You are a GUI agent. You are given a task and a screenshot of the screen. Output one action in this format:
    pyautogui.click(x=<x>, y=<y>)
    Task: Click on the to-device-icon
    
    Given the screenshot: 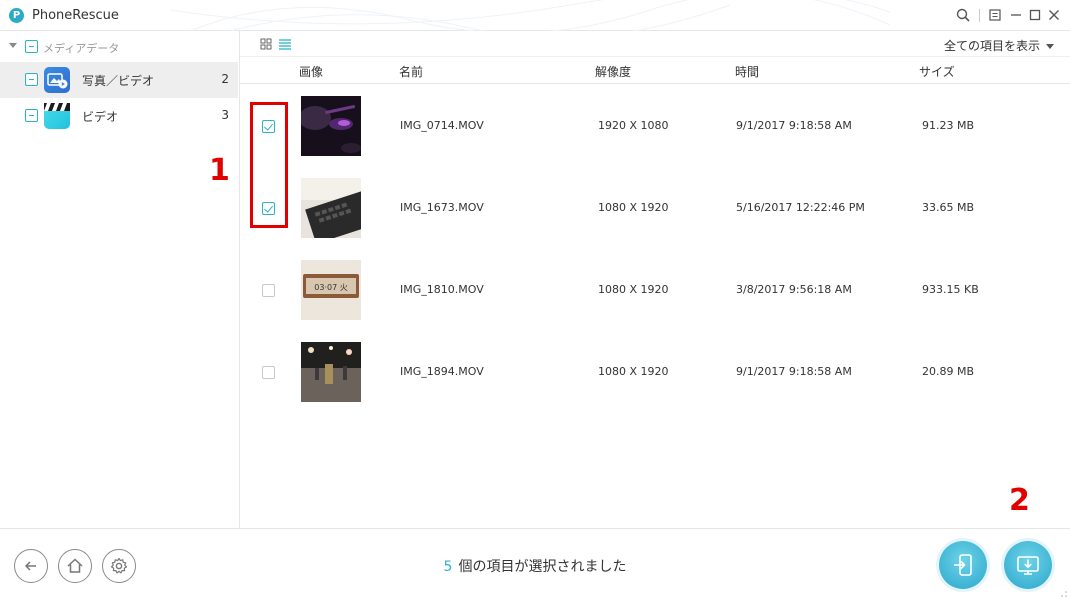 What is the action you would take?
    pyautogui.click(x=963, y=565)
    